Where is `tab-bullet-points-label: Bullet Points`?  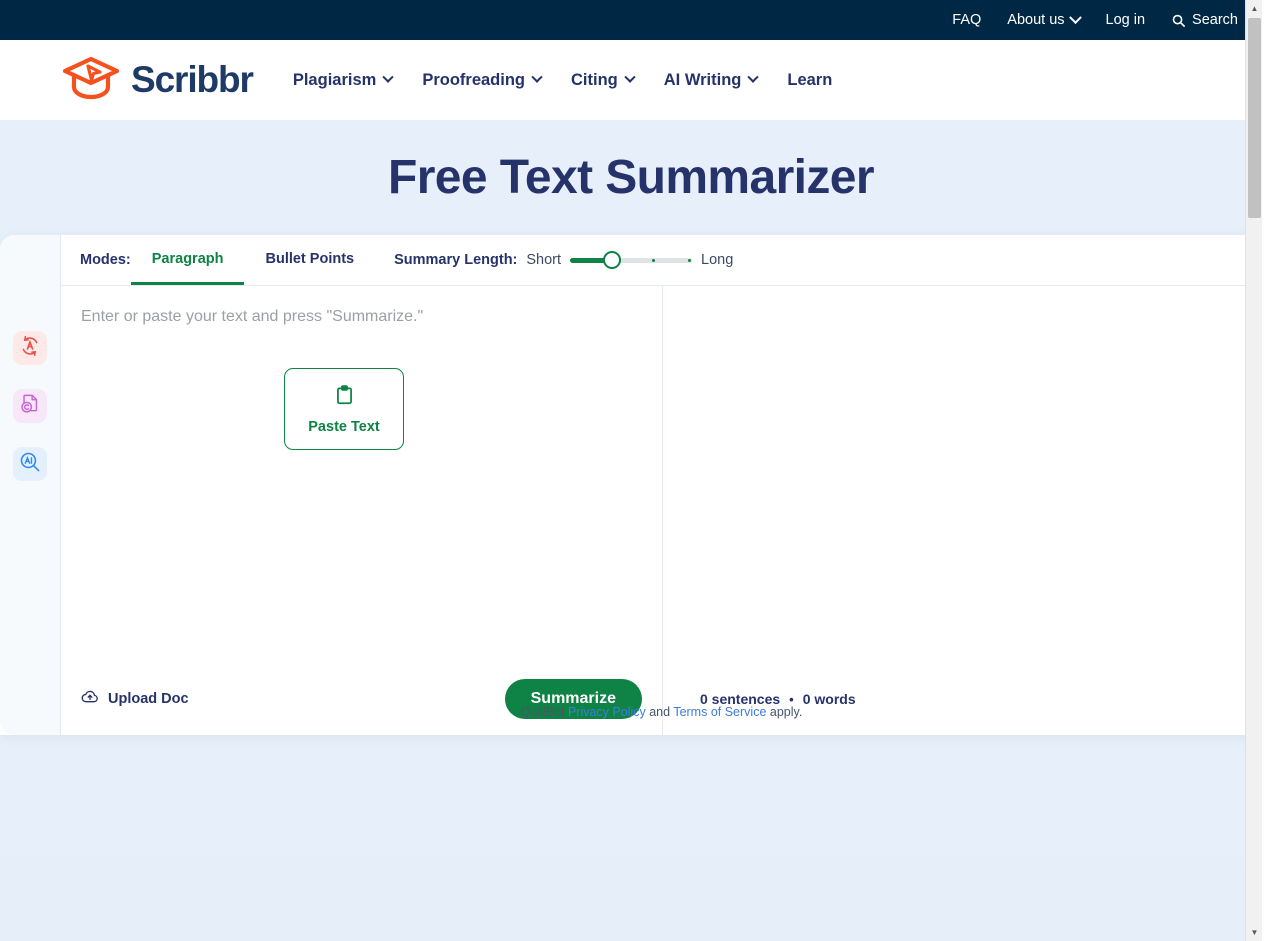 tab-bullet-points-label: Bullet Points is located at coordinates (310, 258).